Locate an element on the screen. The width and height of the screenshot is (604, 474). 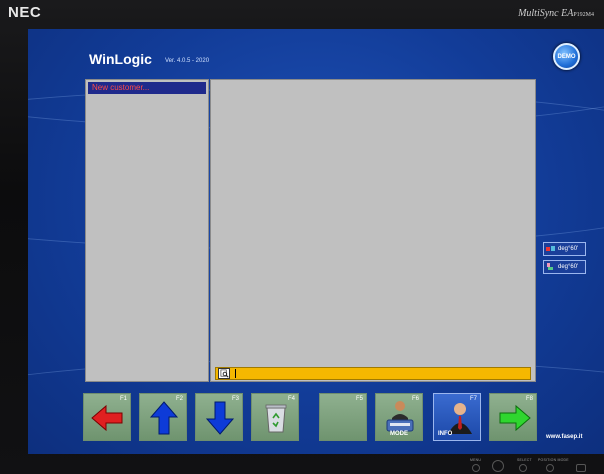
search-input is located at coordinates (373, 373).